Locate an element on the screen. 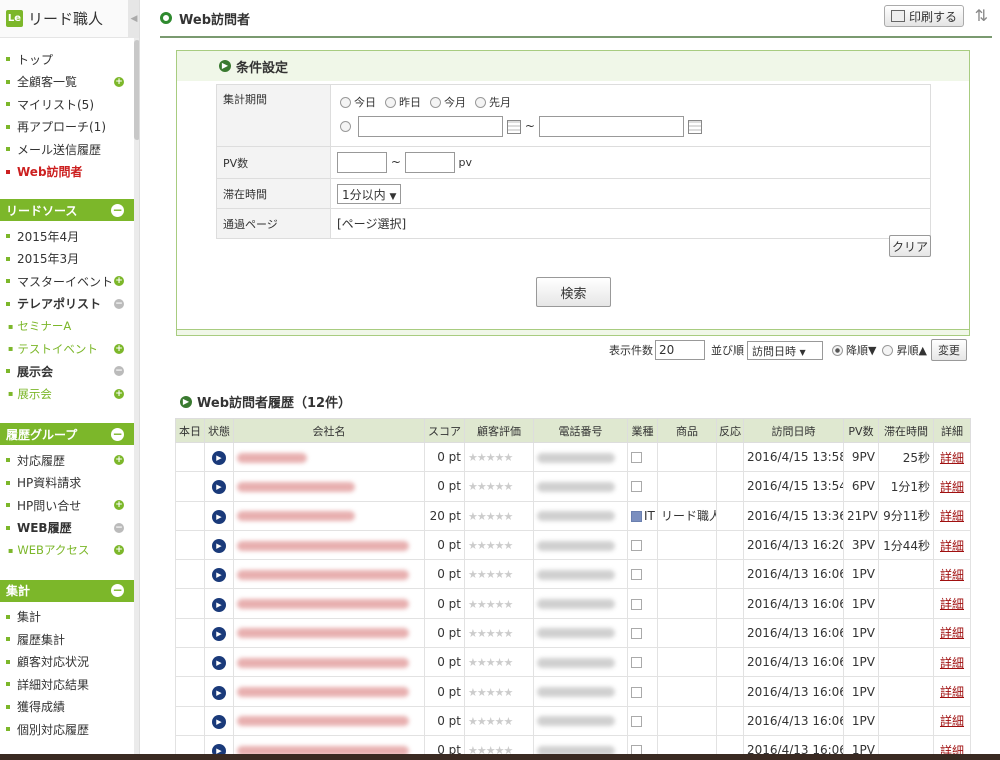  sidebar-item: HP問い合せ + is located at coordinates (67, 505).